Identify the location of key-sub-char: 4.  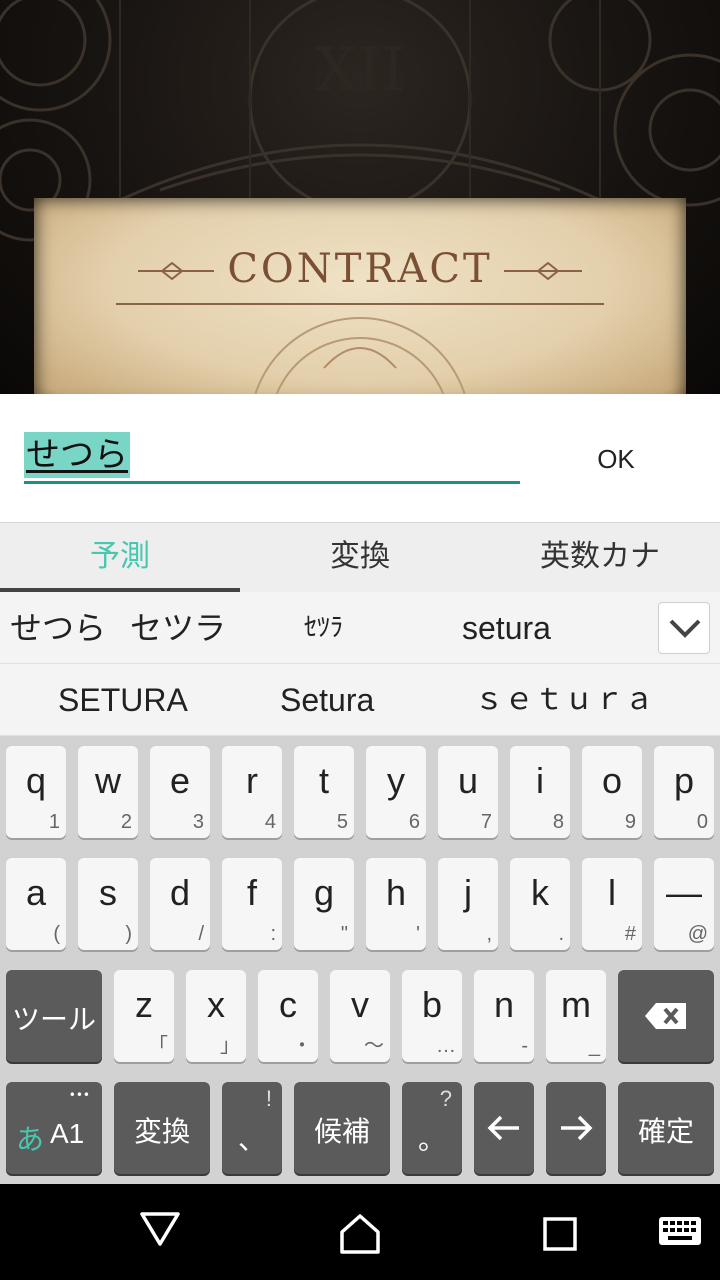
(270, 822).